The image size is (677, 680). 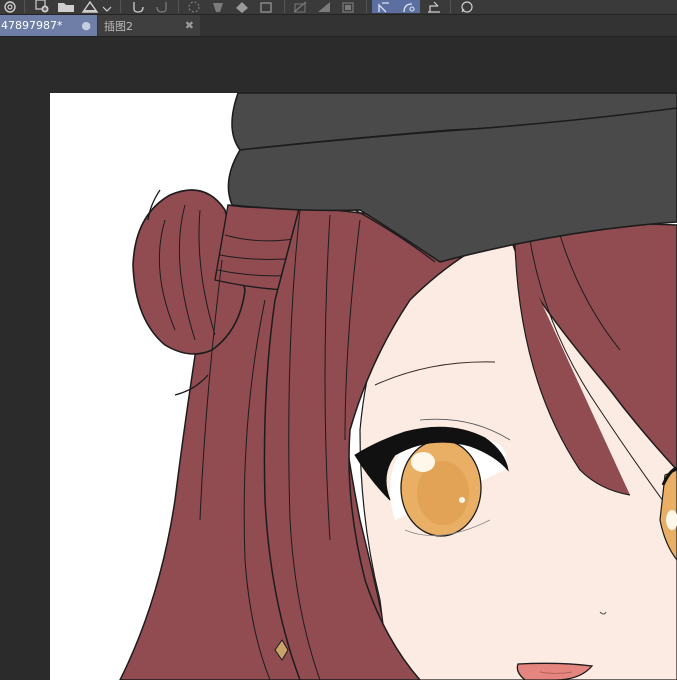 What do you see at coordinates (466, 6) in the screenshot?
I see `help-icon` at bounding box center [466, 6].